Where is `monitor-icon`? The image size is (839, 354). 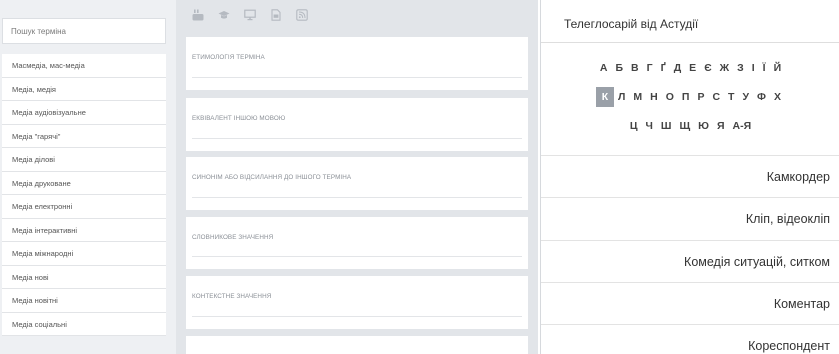 monitor-icon is located at coordinates (250, 15).